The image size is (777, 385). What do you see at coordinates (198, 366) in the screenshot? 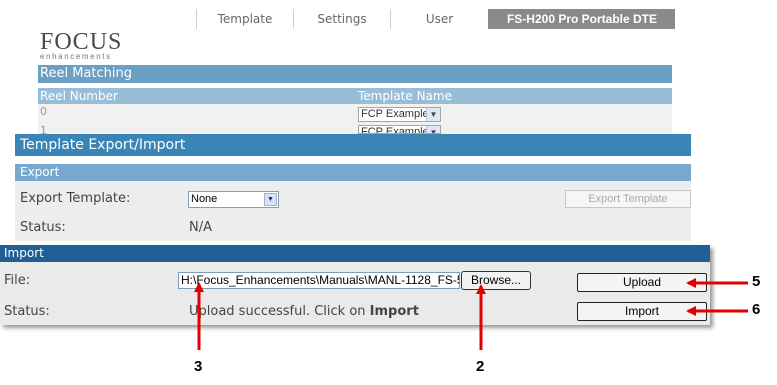
I see `callout-3: 3` at bounding box center [198, 366].